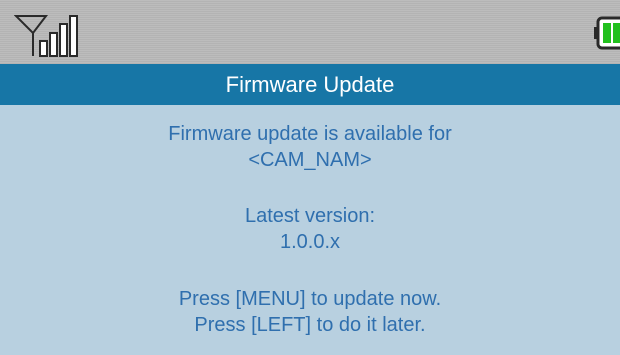 Image resolution: width=620 pixels, height=355 pixels. What do you see at coordinates (310, 84) in the screenshot?
I see `page-title: Firmware Update` at bounding box center [310, 84].